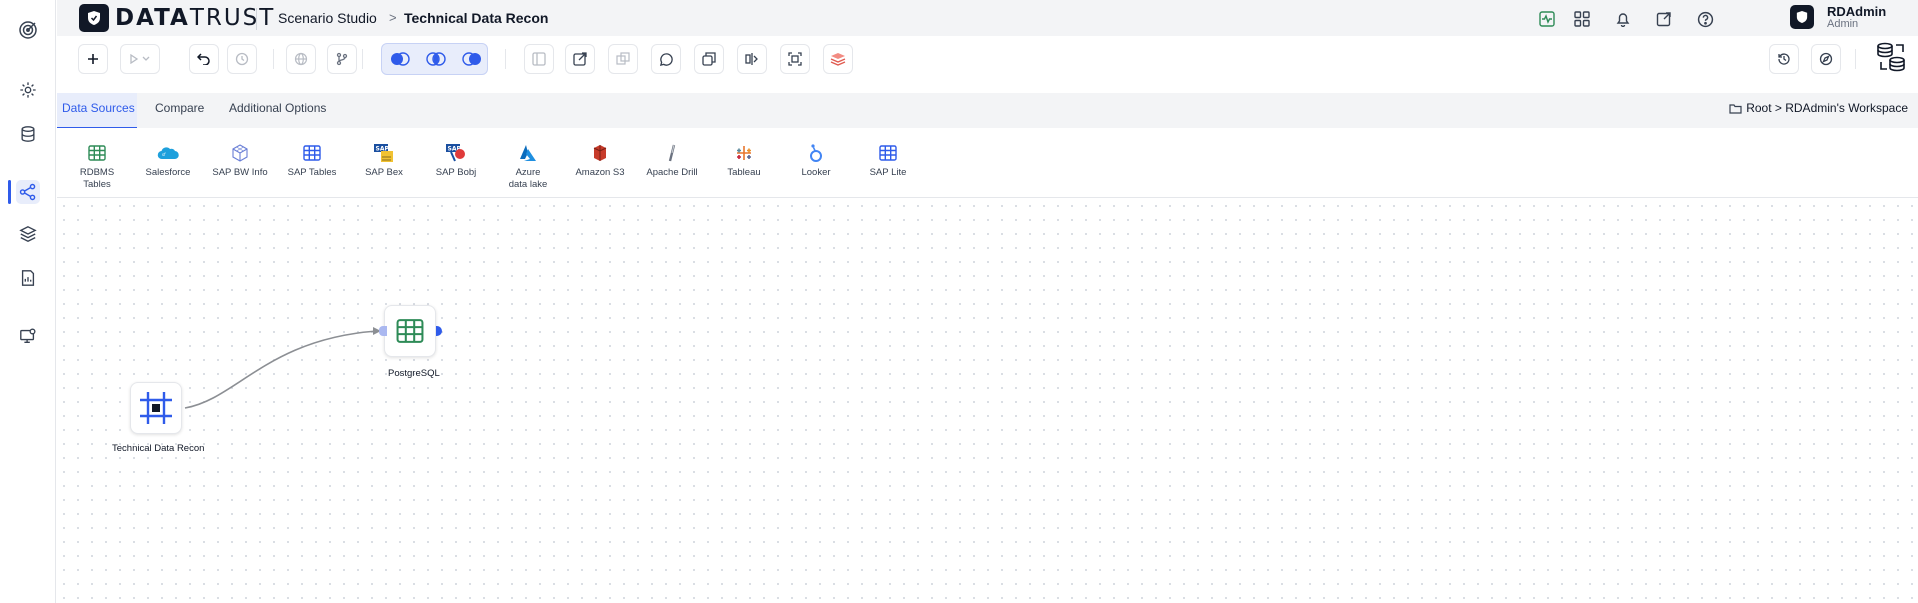 This screenshot has width=1918, height=603. Describe the element at coordinates (1856, 11) in the screenshot. I see `user-name: RDAdmin` at that location.